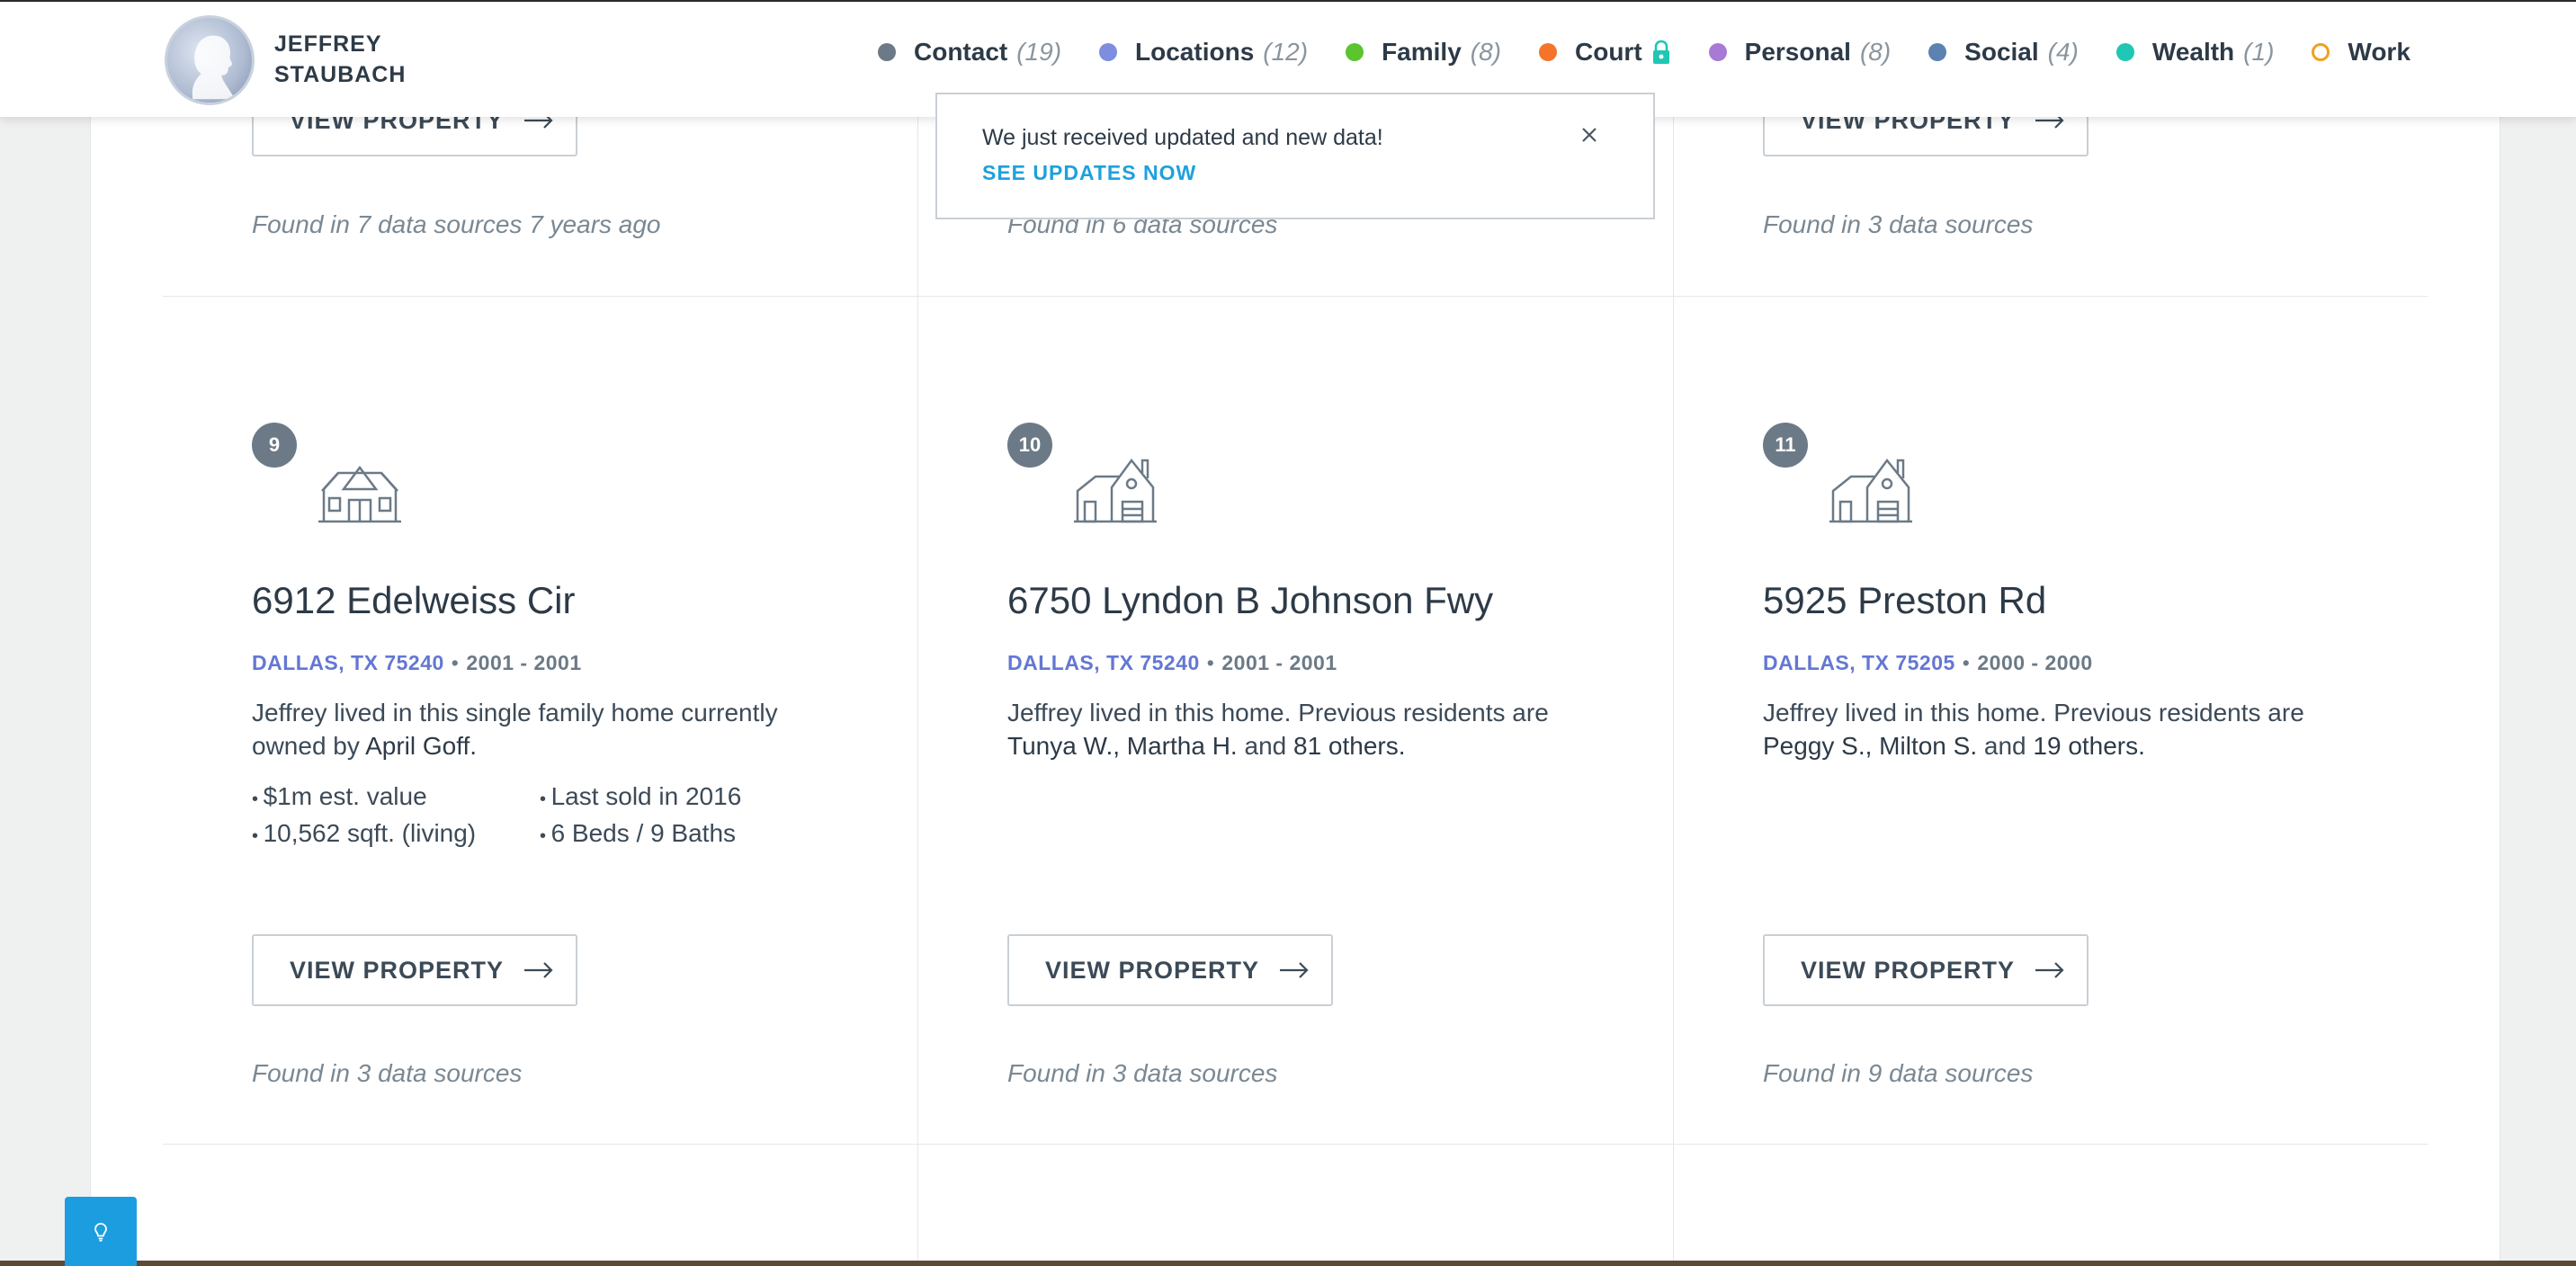 This screenshot has width=2576, height=1266. I want to click on lock-icon, so click(1660, 52).